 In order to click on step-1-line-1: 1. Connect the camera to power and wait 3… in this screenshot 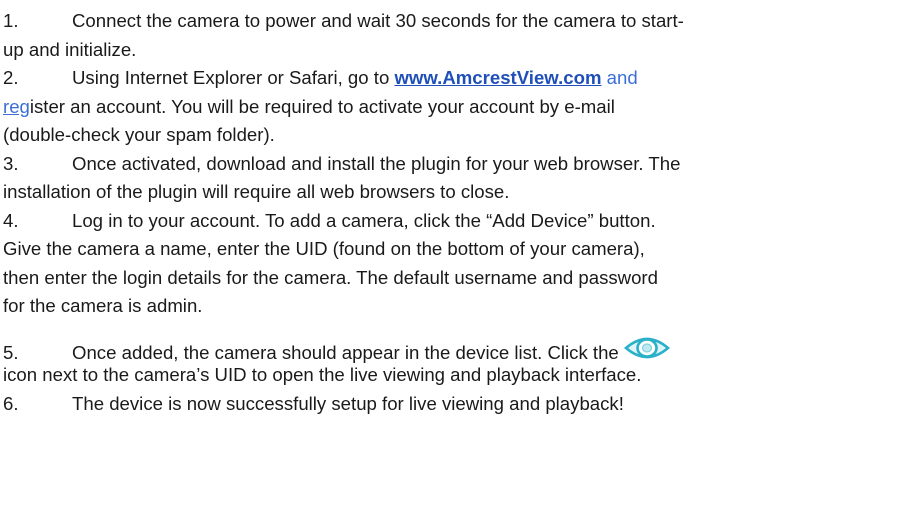, I will do `click(454, 21)`.